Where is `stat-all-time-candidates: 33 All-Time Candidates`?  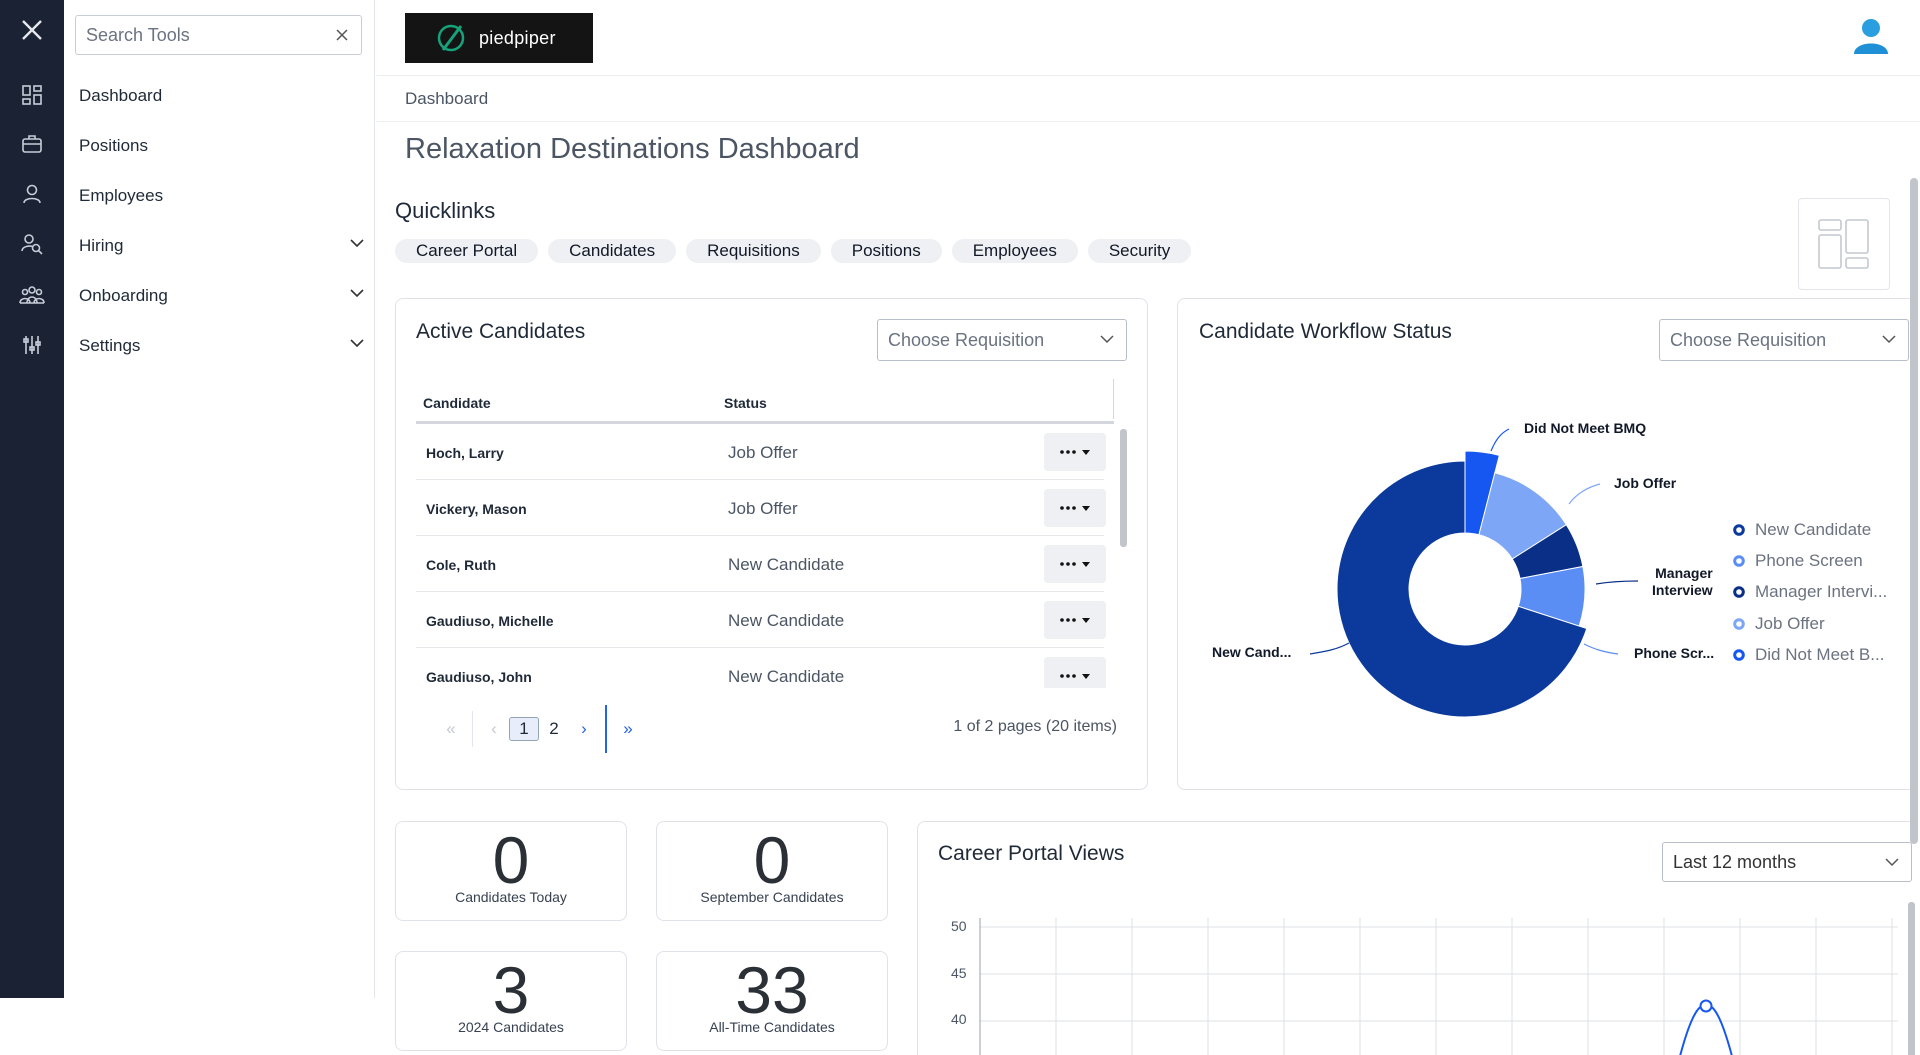 stat-all-time-candidates: 33 All-Time Candidates is located at coordinates (772, 1001).